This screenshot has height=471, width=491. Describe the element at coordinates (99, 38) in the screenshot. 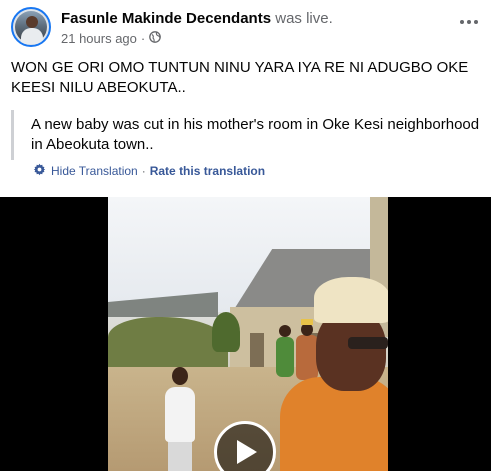

I see `post-timestamp: 21 hours ago` at that location.